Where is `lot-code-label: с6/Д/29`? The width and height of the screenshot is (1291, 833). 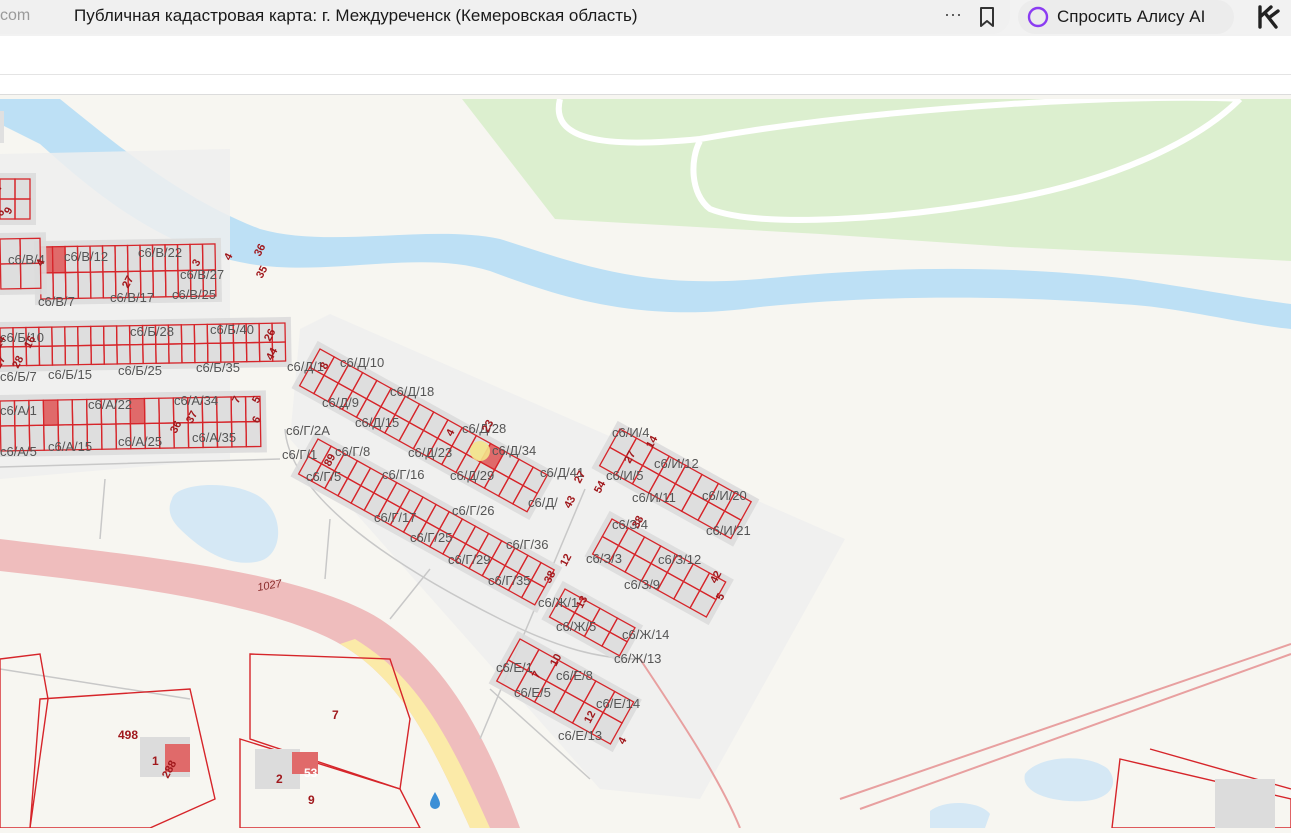 lot-code-label: с6/Д/29 is located at coordinates (472, 475).